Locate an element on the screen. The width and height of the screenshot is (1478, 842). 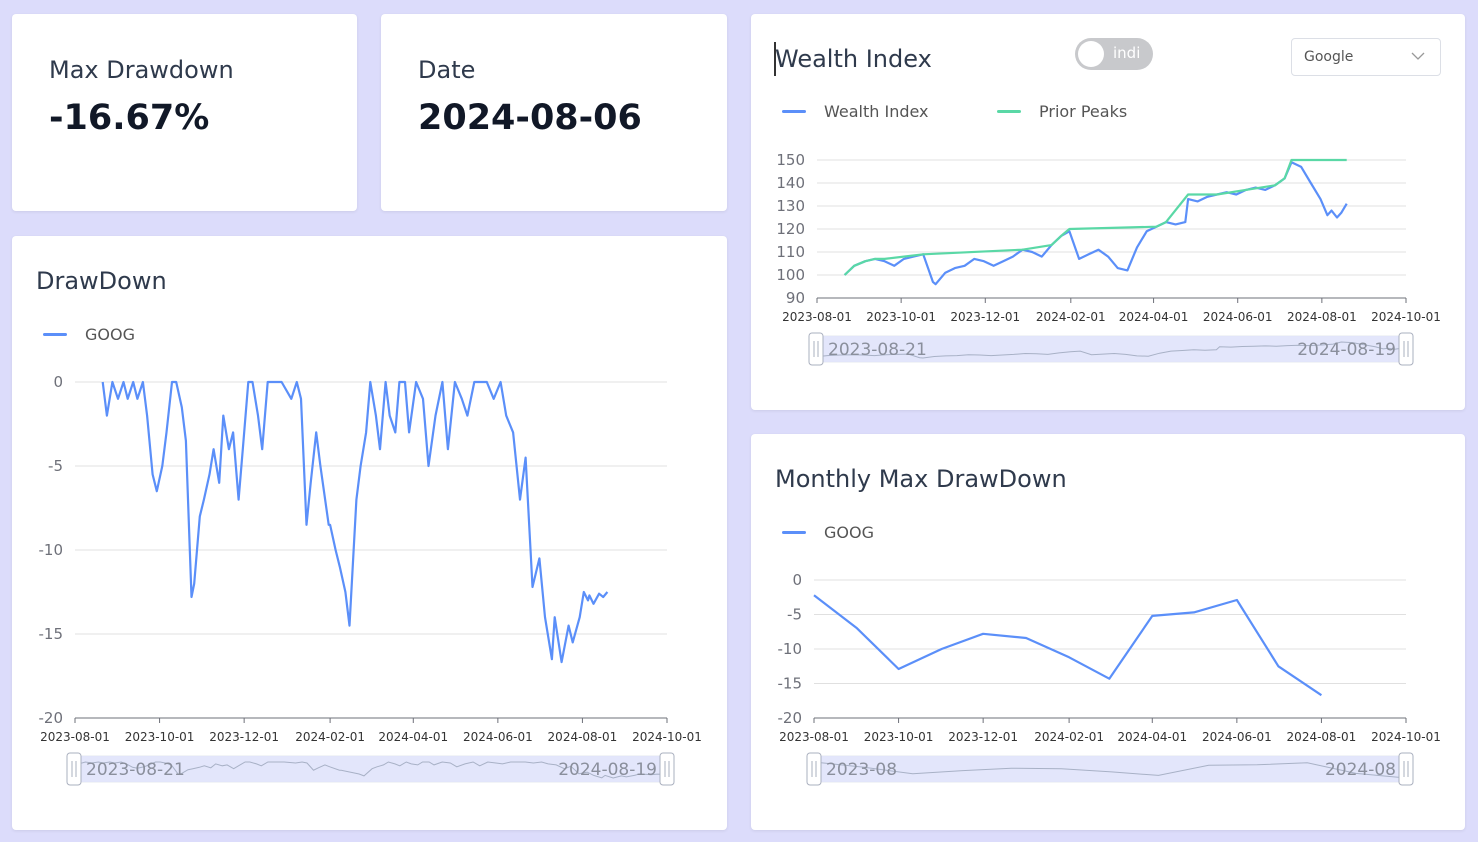
chevron-down-icon is located at coordinates (1418, 58).